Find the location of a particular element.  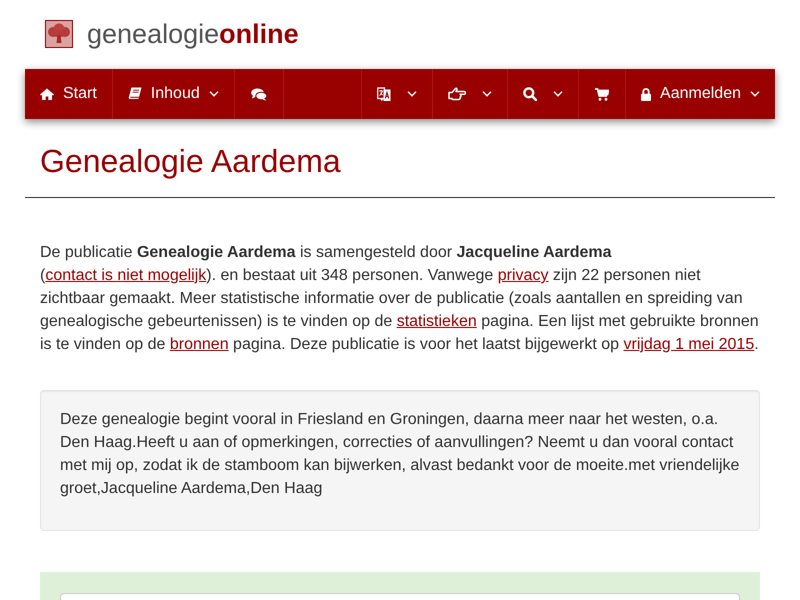

pointing-hand-icon is located at coordinates (457, 94).